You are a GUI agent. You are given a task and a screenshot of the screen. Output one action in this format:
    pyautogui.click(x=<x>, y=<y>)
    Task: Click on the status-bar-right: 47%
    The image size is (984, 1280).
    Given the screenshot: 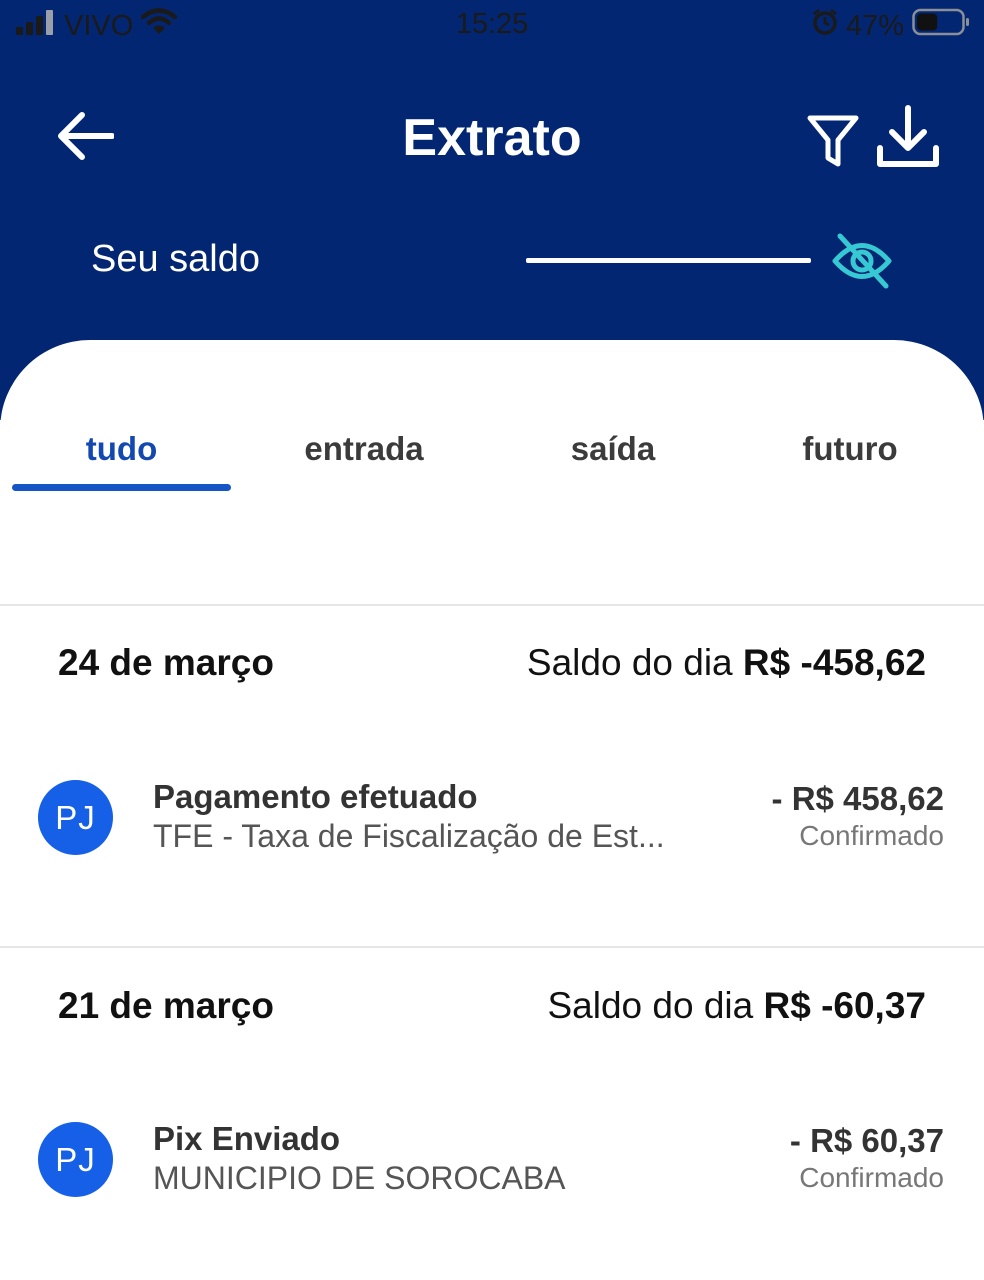 What is the action you would take?
    pyautogui.click(x=891, y=26)
    